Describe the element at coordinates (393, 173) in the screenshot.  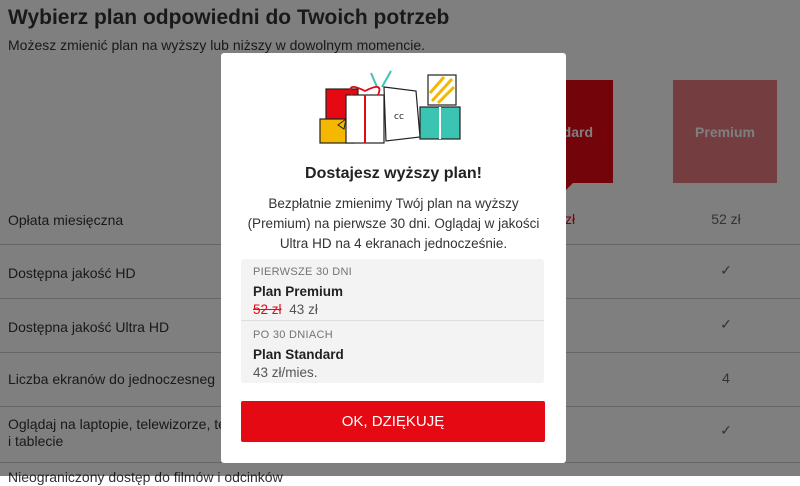
I see `modal-title: Dostajesz wyższy plan!` at that location.